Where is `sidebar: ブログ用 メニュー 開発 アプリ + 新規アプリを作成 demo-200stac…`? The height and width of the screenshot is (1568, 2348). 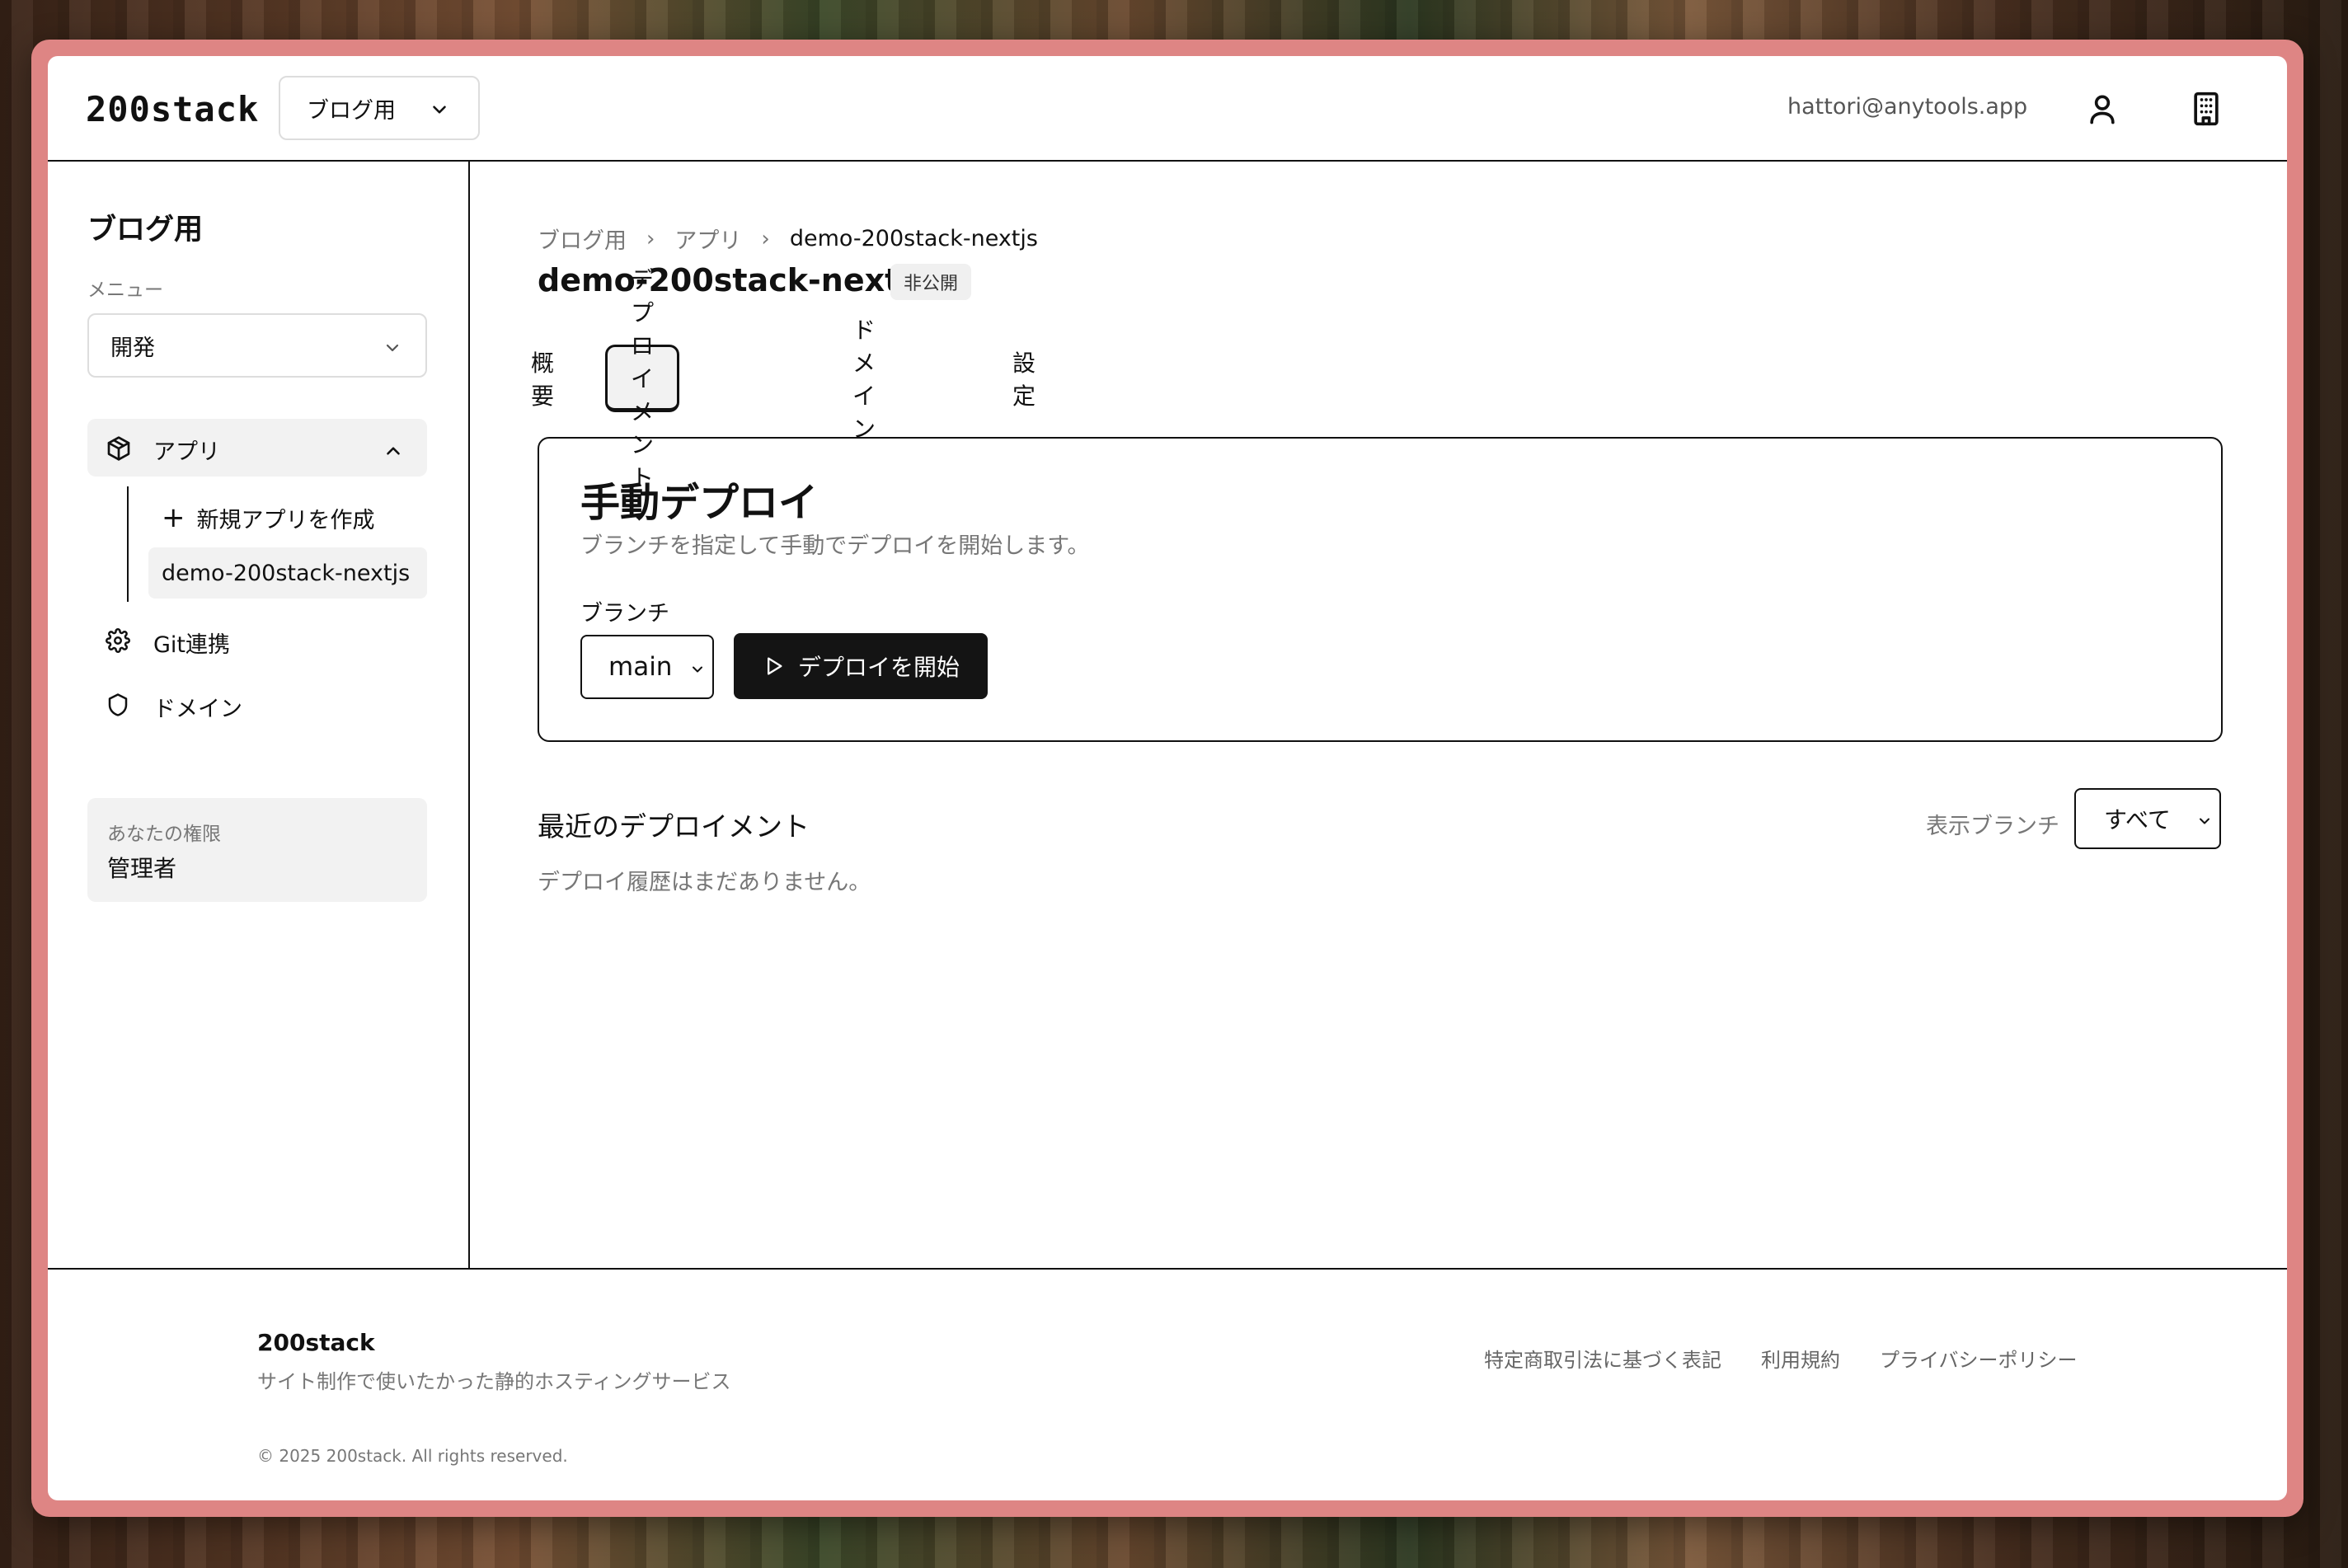
sidebar: ブログ用 メニュー 開発 アプリ + 新規アプリを作成 demo-200stac… is located at coordinates (259, 715).